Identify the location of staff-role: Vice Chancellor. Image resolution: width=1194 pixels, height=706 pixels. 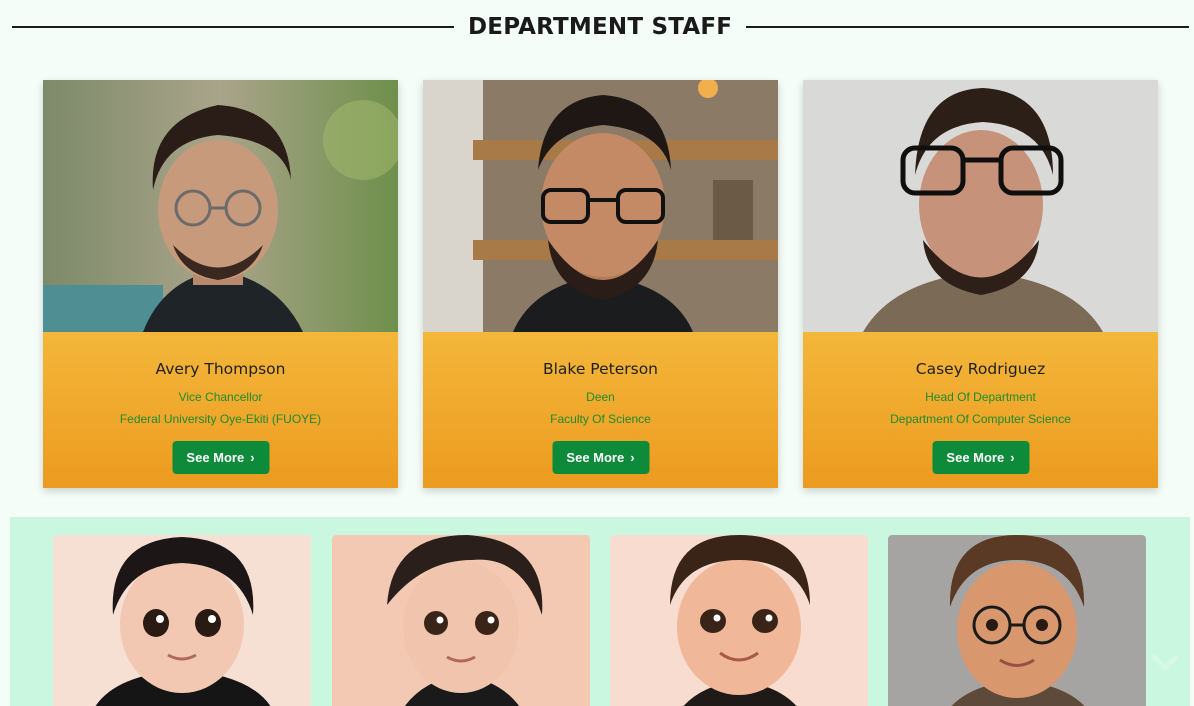
(220, 397).